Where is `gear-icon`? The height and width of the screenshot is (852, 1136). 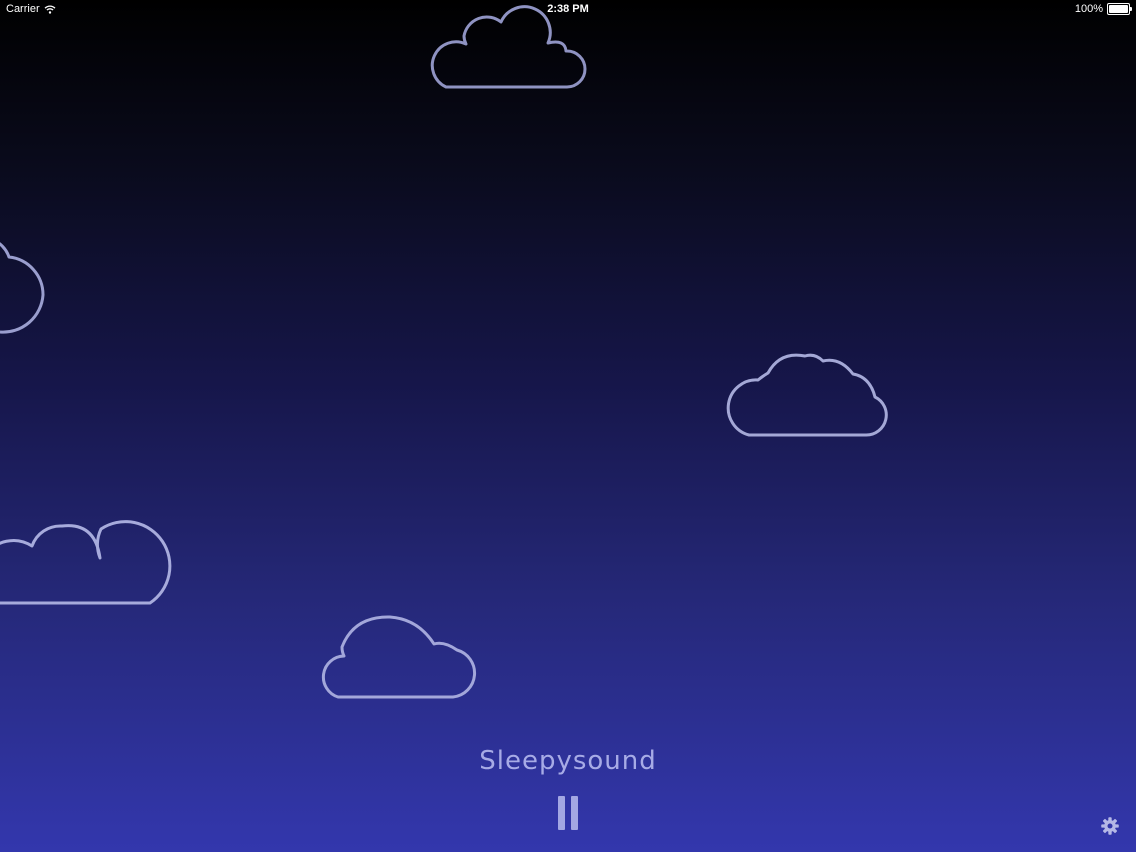 gear-icon is located at coordinates (1110, 826).